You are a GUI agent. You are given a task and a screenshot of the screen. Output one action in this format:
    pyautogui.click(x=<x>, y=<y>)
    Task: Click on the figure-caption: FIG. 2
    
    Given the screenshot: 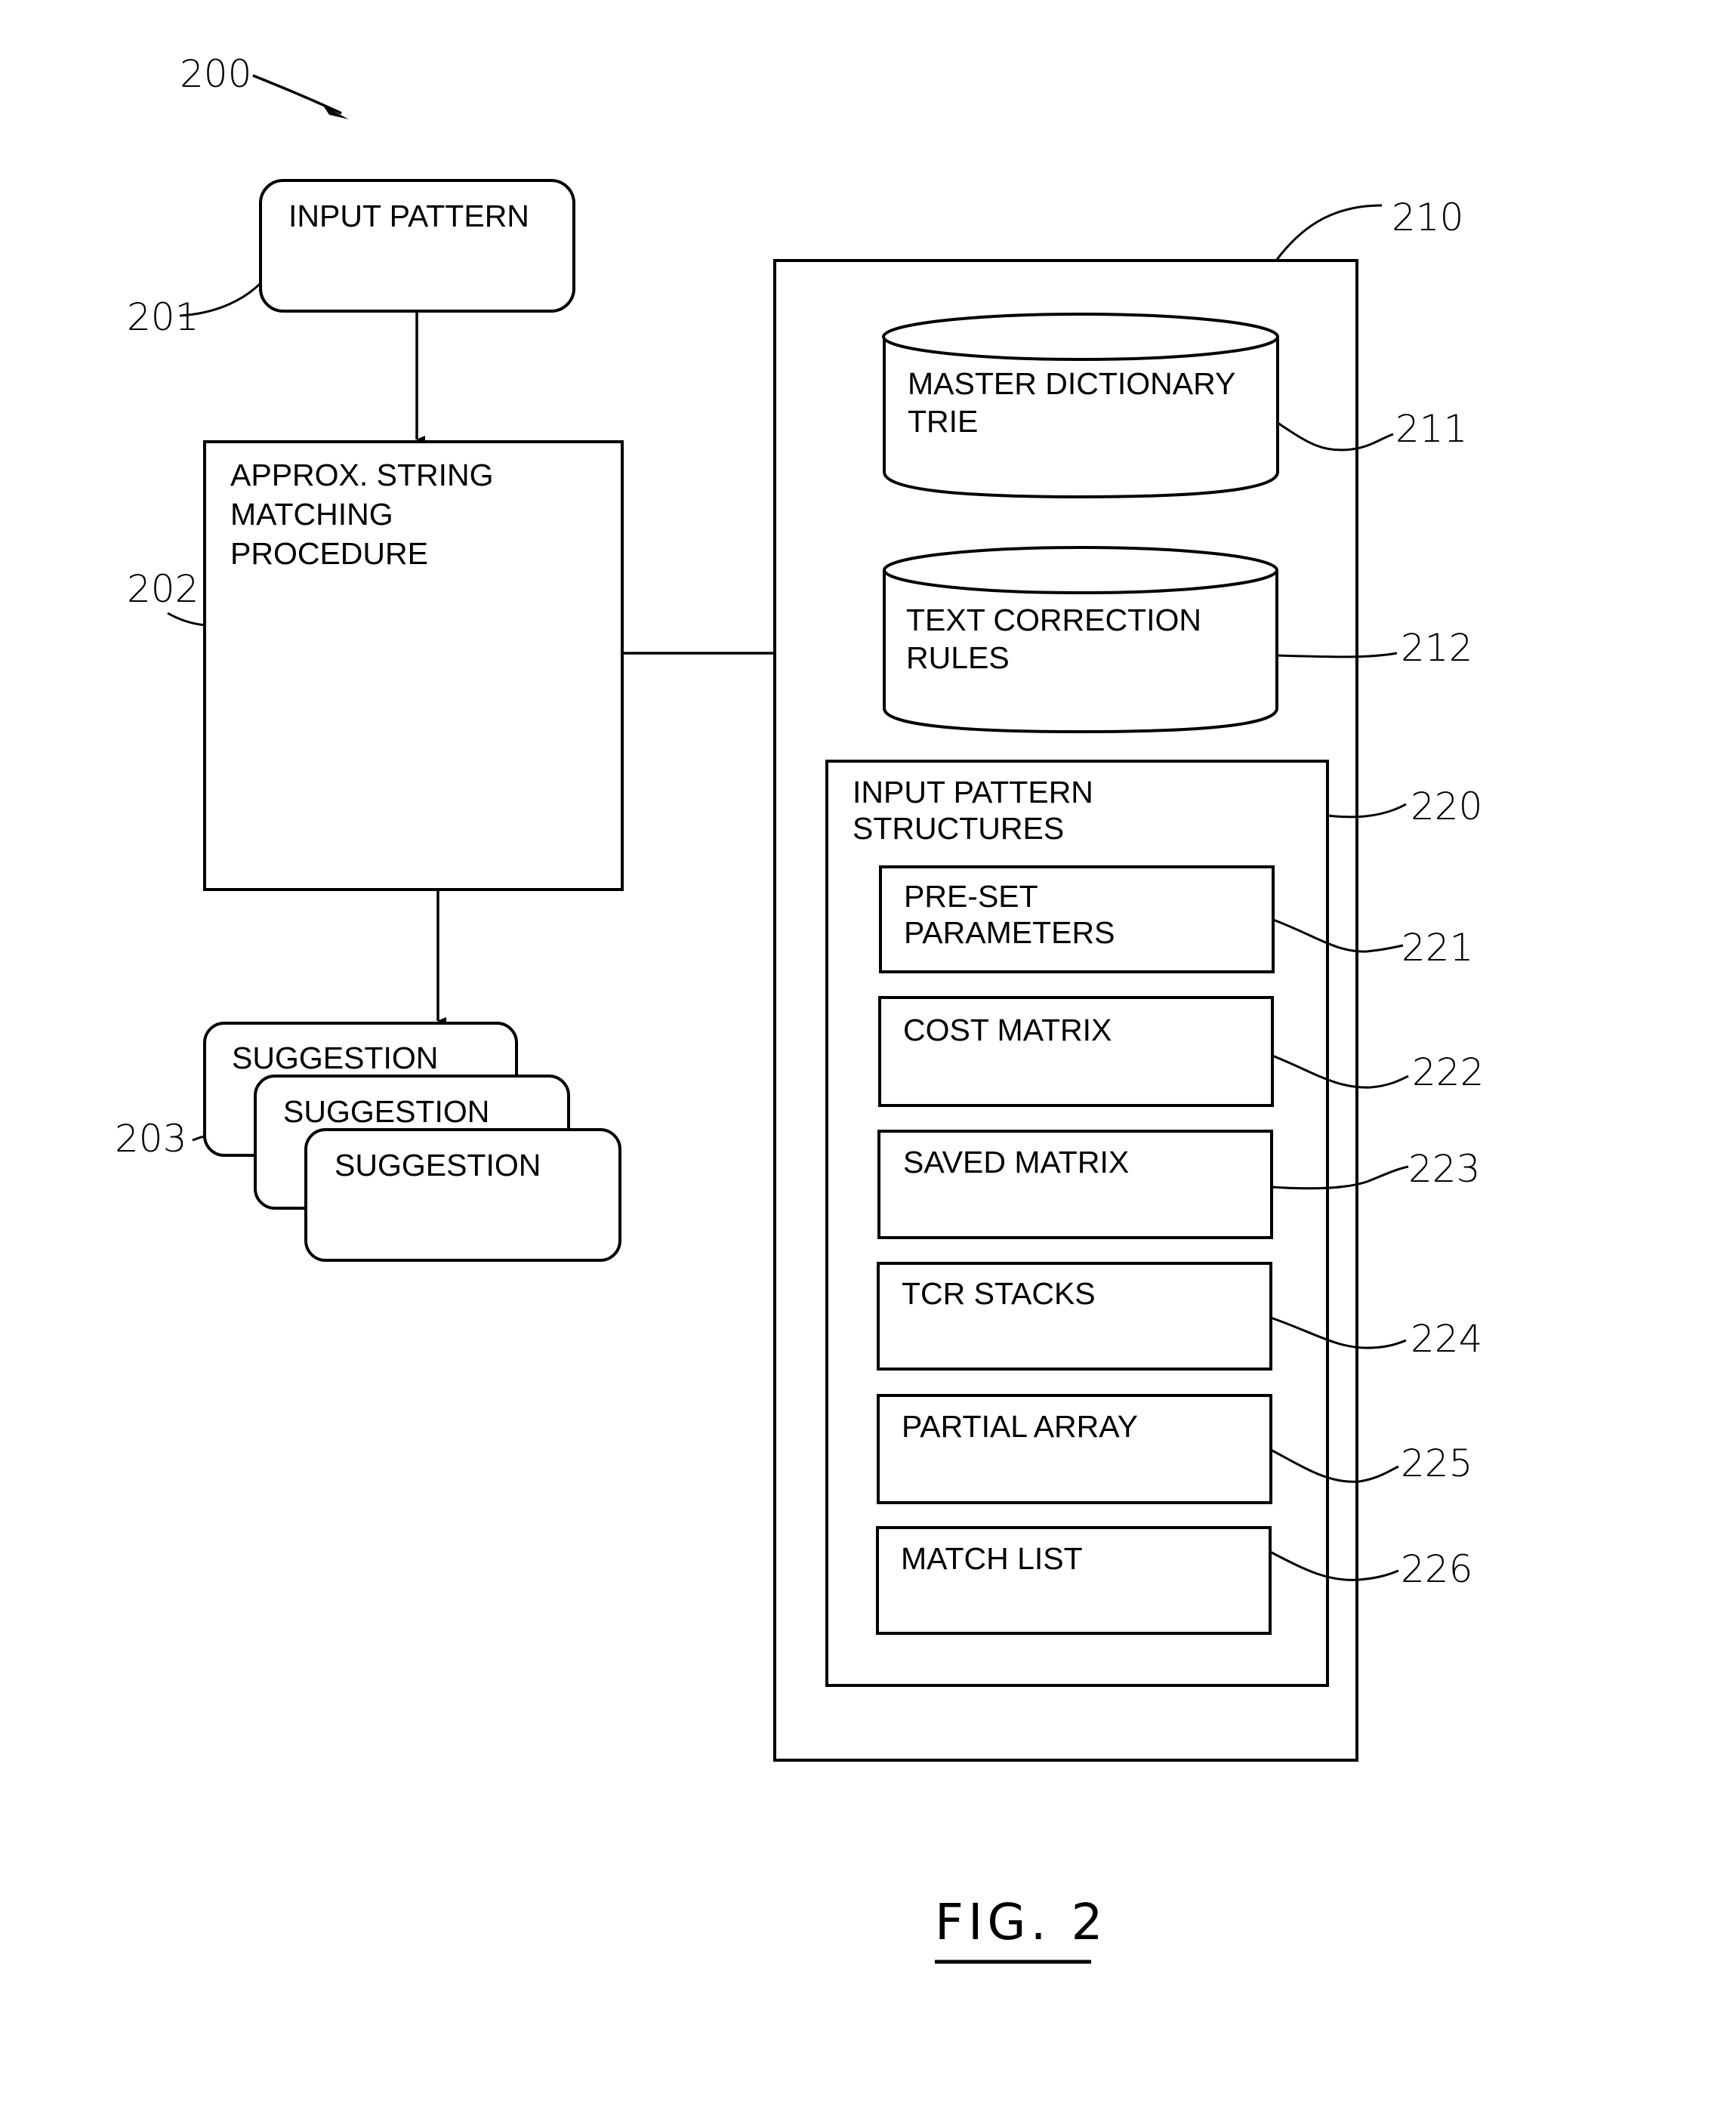 What is the action you would take?
    pyautogui.click(x=1022, y=1922)
    